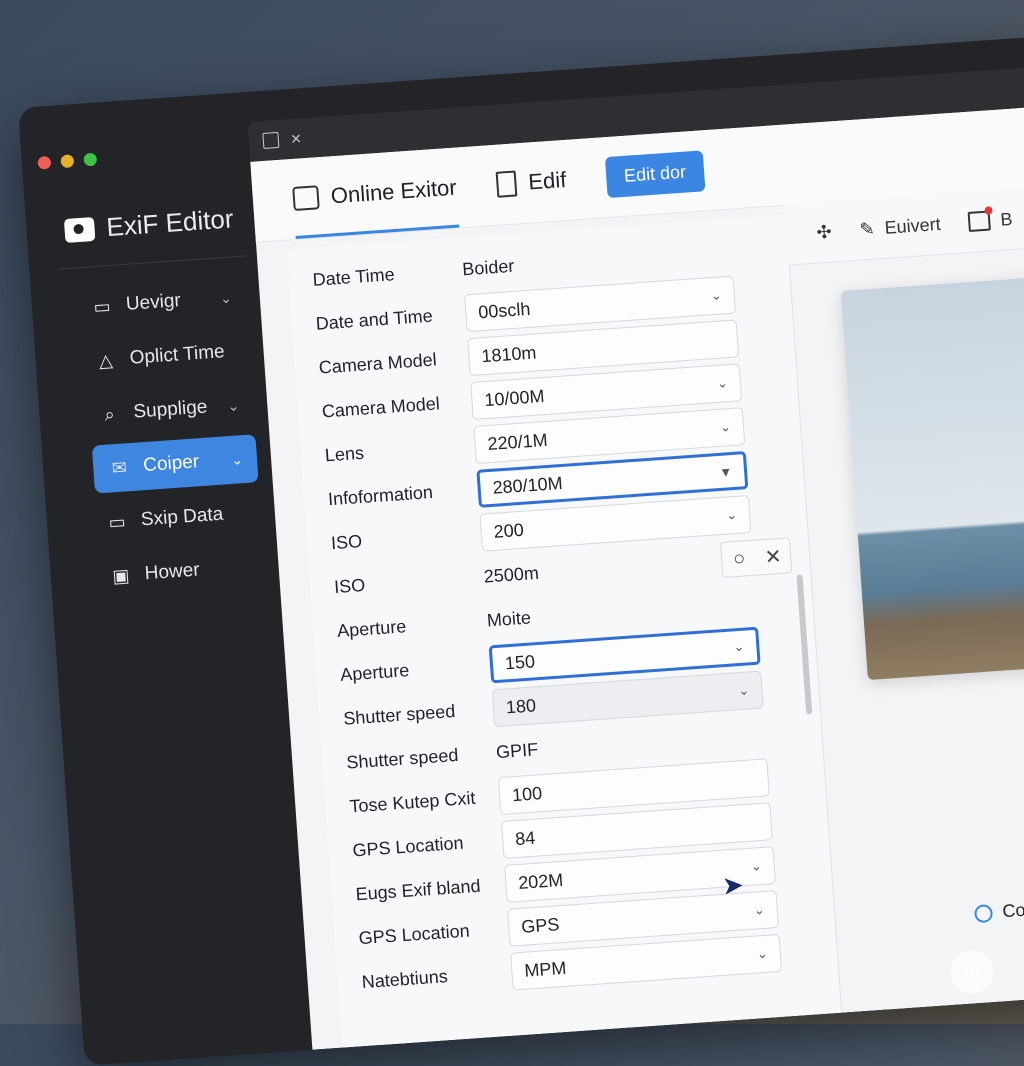 The height and width of the screenshot is (1066, 1024). Describe the element at coordinates (983, 913) in the screenshot. I see `status-icon` at that location.